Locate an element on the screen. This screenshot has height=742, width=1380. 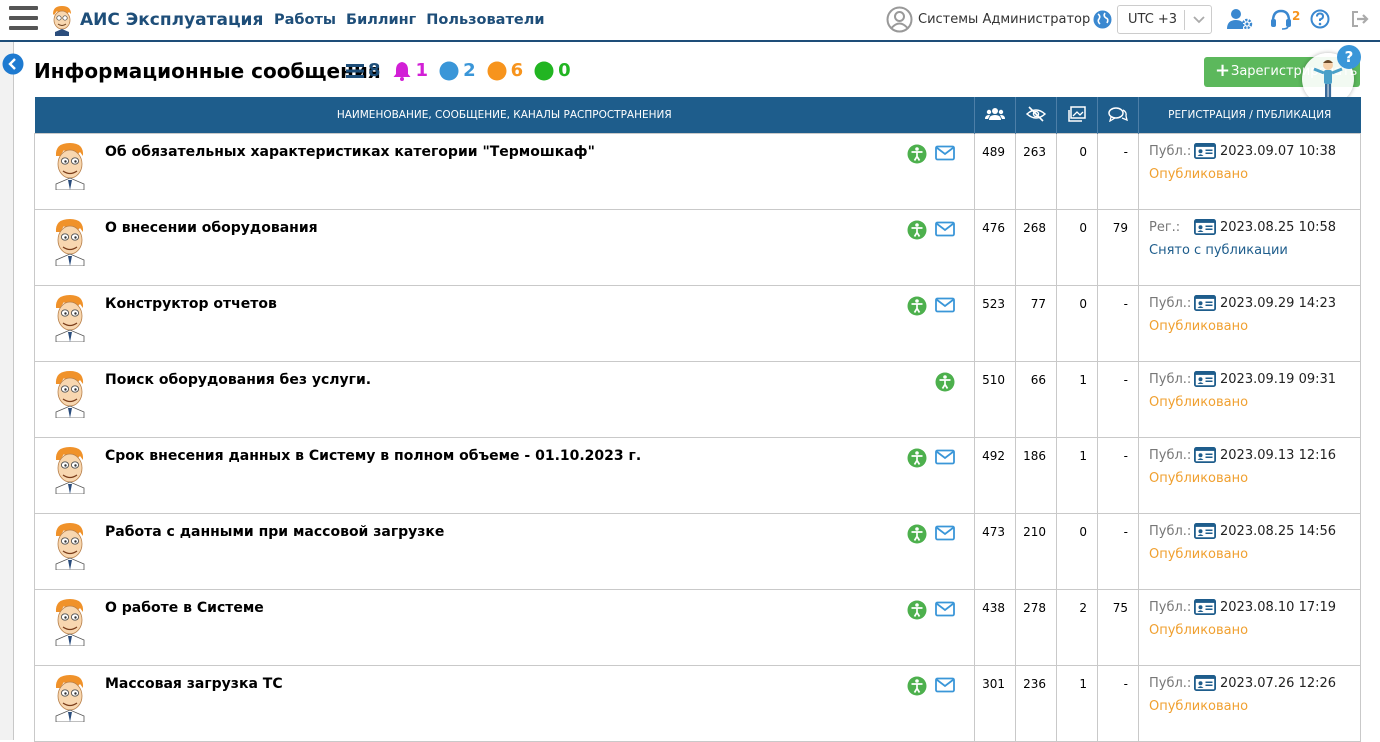
app-title: АИС Эксплуатация is located at coordinates (171, 20).